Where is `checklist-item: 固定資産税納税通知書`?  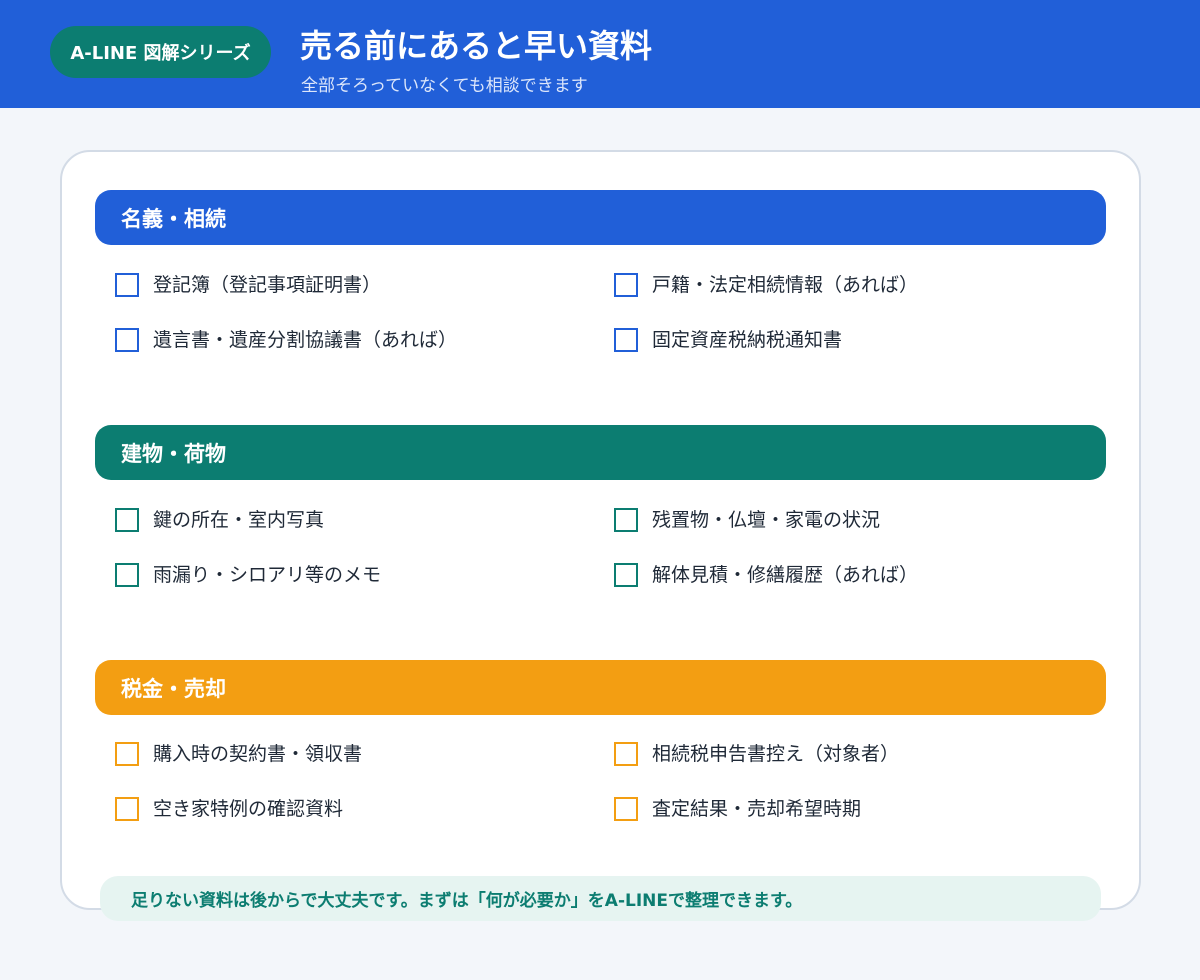 checklist-item: 固定資産税納税通知書 is located at coordinates (728, 340).